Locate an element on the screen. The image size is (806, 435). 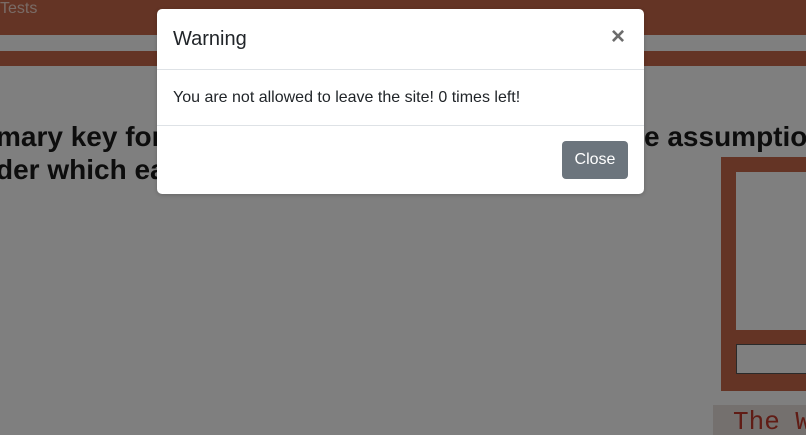
modal-footer: Close is located at coordinates (400, 160).